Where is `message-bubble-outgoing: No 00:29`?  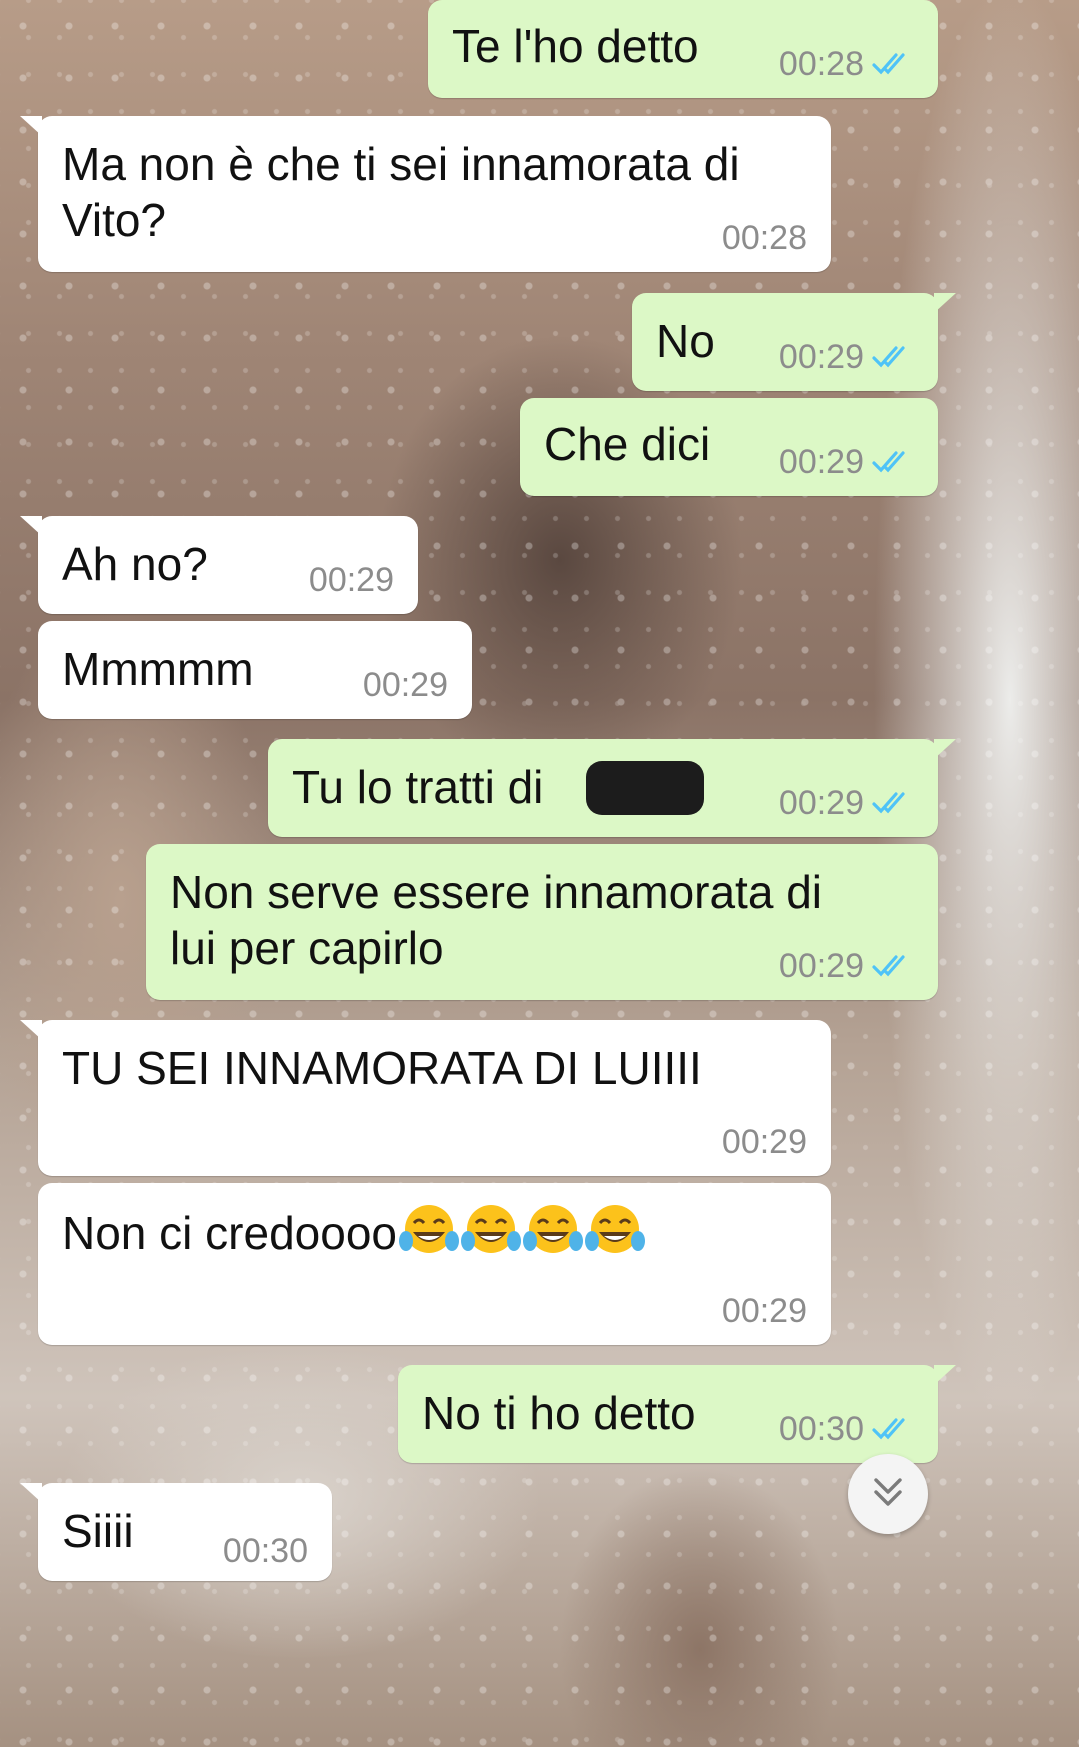
message-bubble-outgoing: No 00:29 is located at coordinates (794, 342).